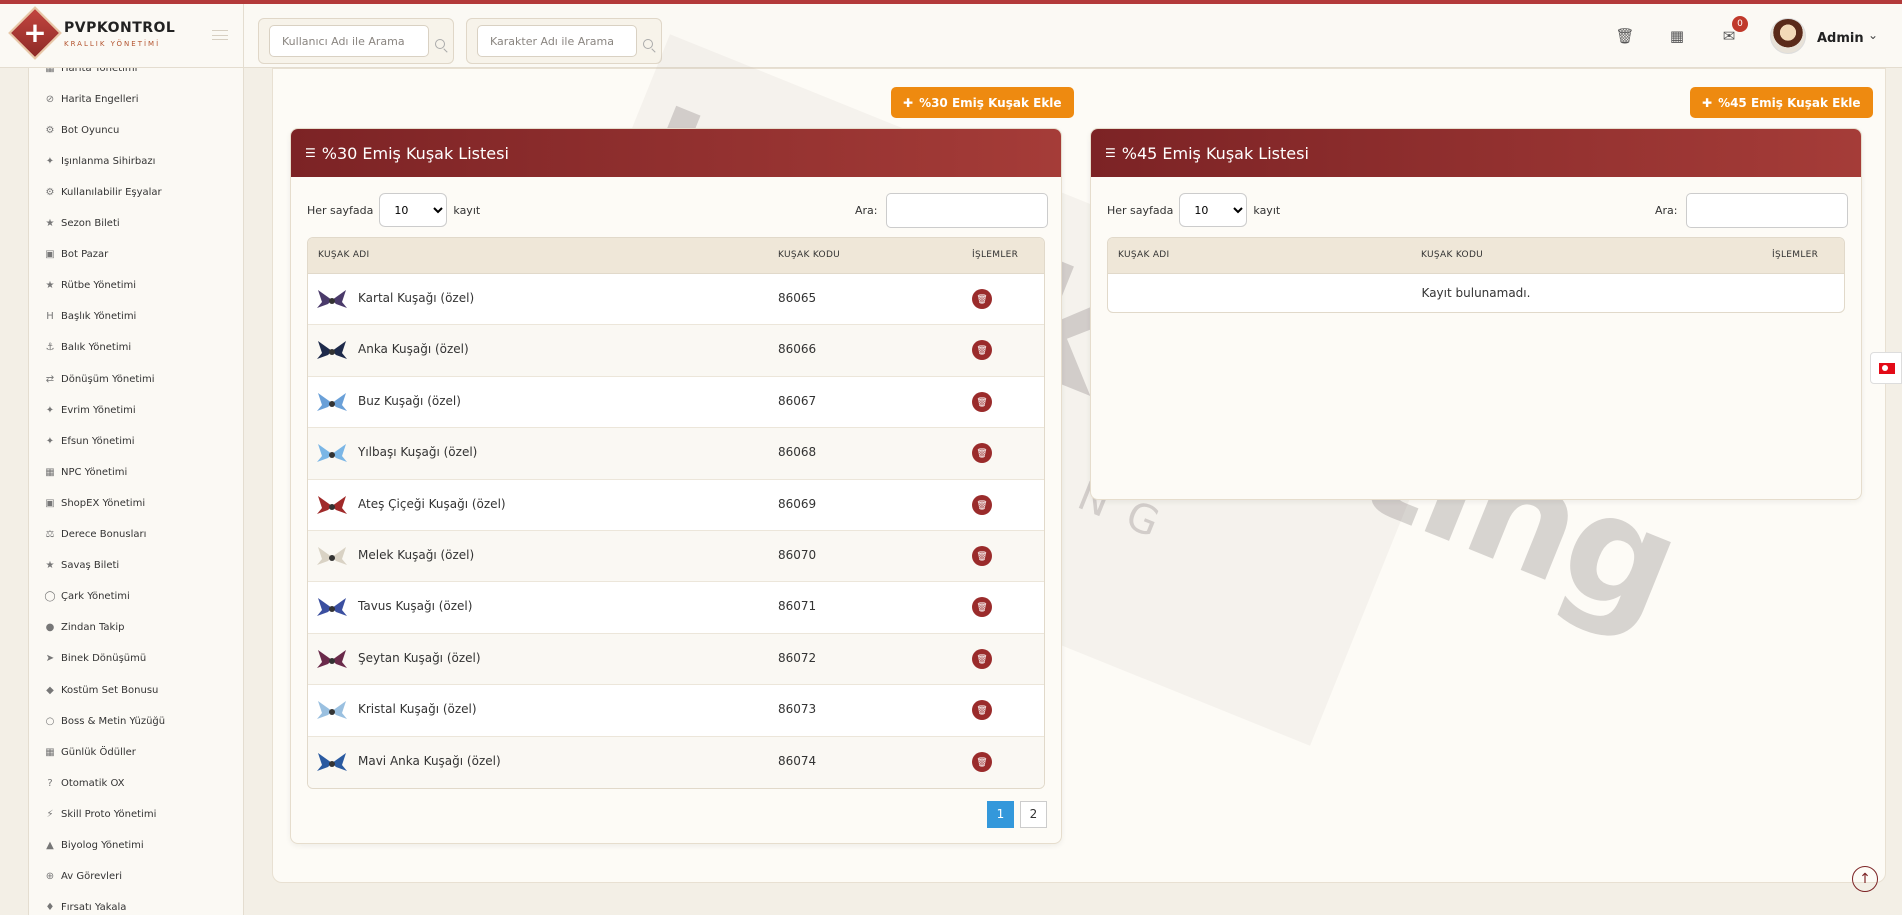 Image resolution: width=1902 pixels, height=915 pixels. I want to click on character-search-input, so click(557, 41).